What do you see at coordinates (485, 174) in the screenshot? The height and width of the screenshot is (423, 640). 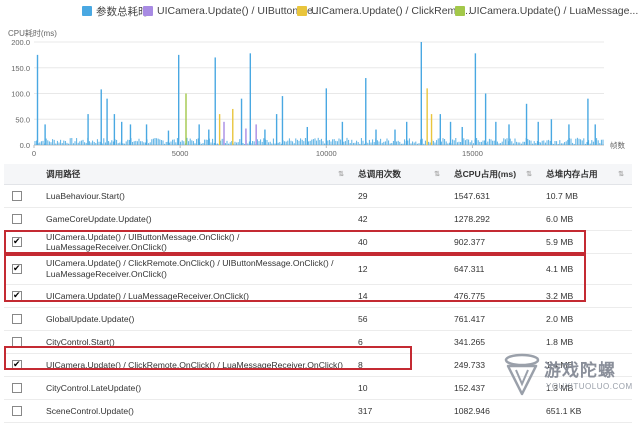 I see `header-label: 总CPU占用(ms)` at bounding box center [485, 174].